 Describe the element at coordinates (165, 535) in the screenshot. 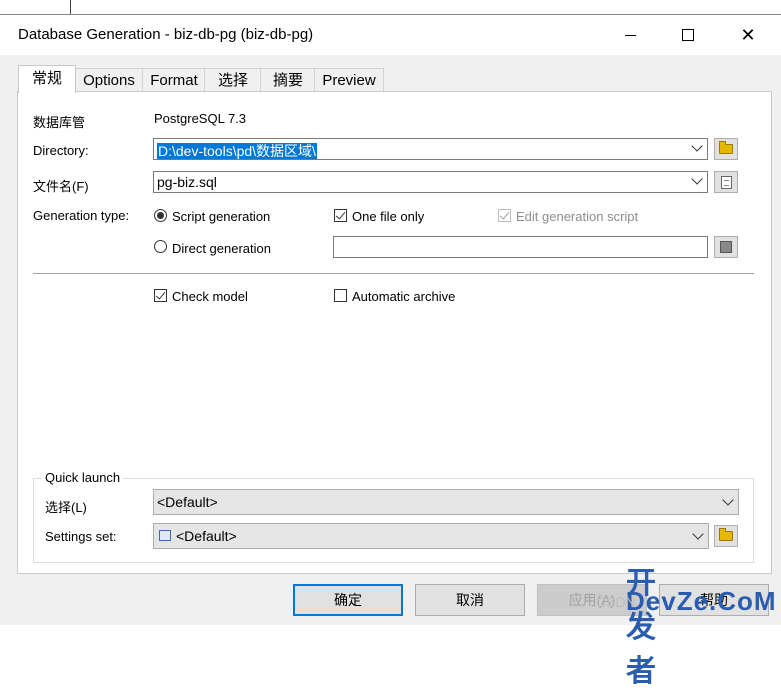

I see `settings-icon` at that location.